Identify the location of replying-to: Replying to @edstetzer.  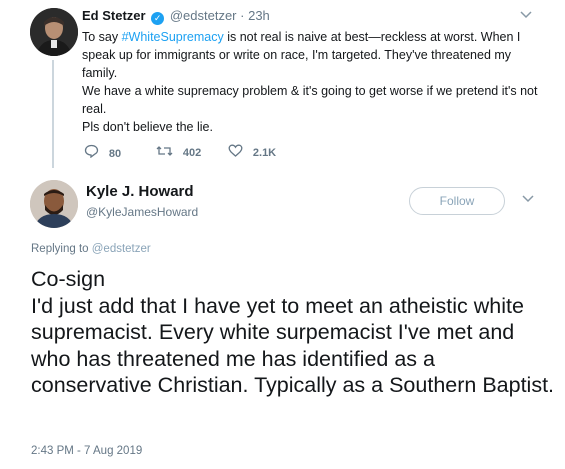
(91, 249).